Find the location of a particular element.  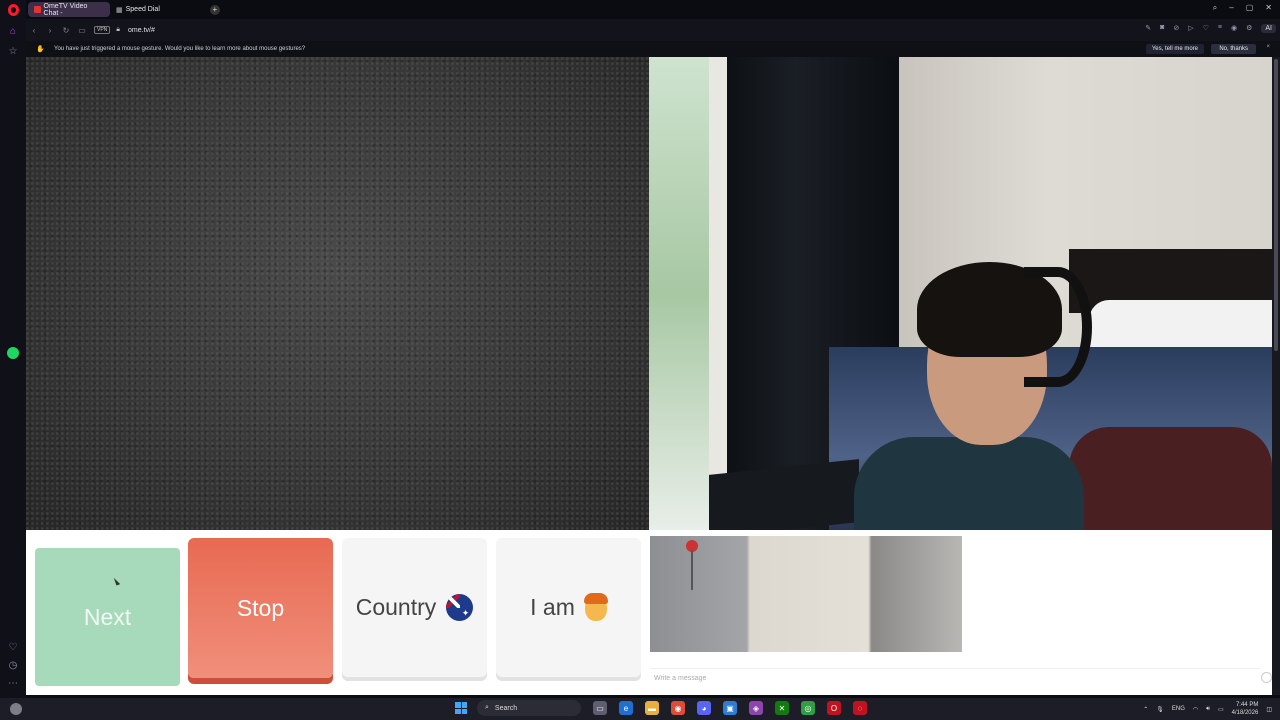

notifications-icon: ◫ is located at coordinates (1269, 709).